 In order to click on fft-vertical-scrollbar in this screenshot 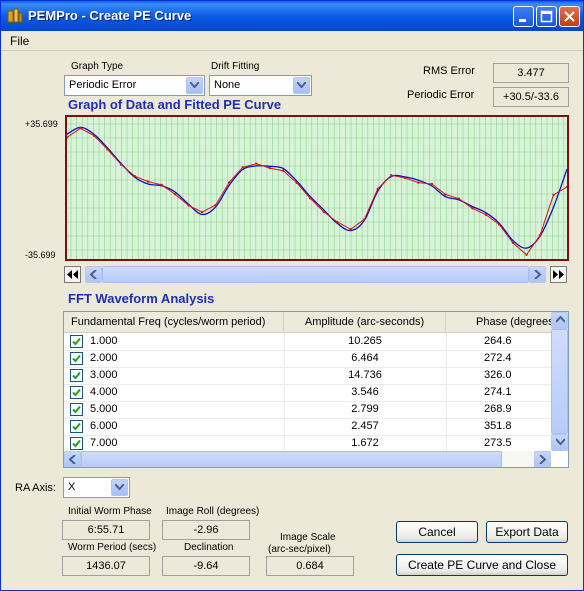, I will do `click(559, 381)`.